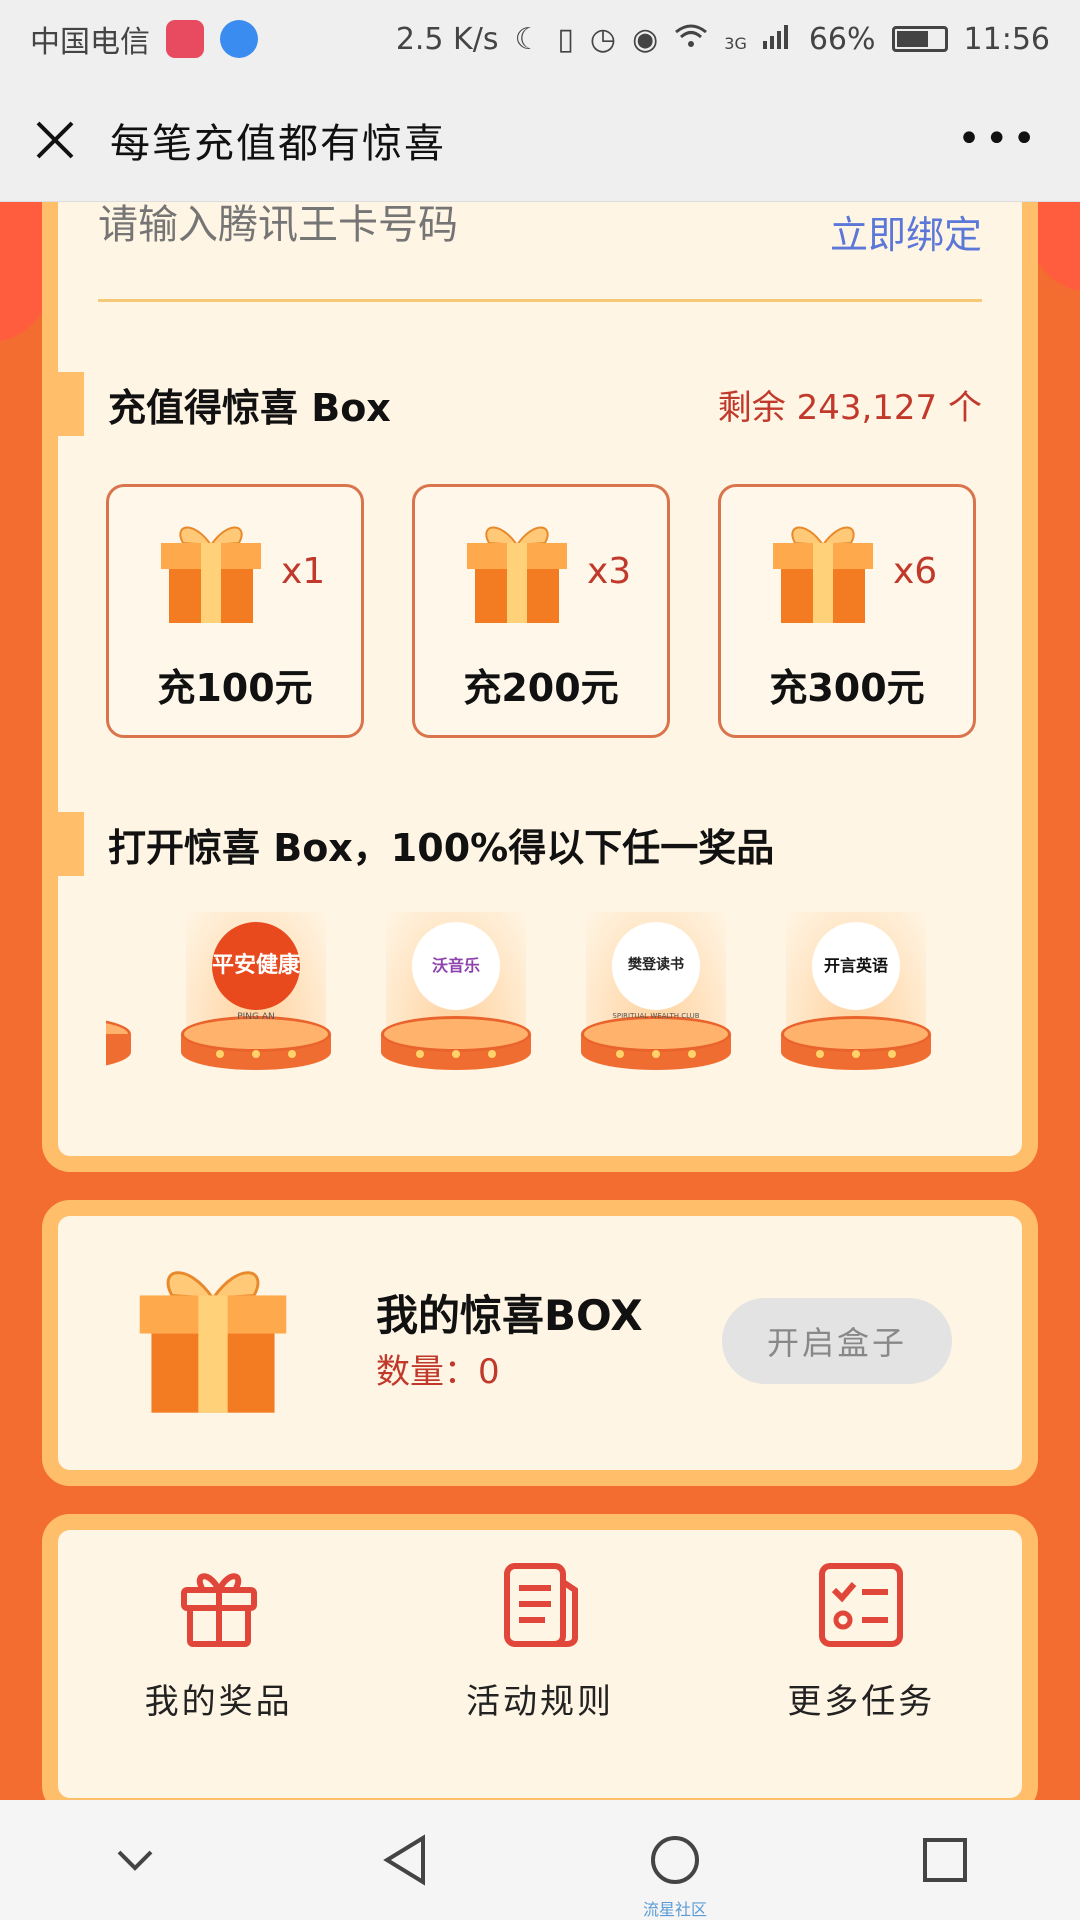 The image size is (1080, 1920). What do you see at coordinates (847, 688) in the screenshot?
I see `tier-label: 充300元` at bounding box center [847, 688].